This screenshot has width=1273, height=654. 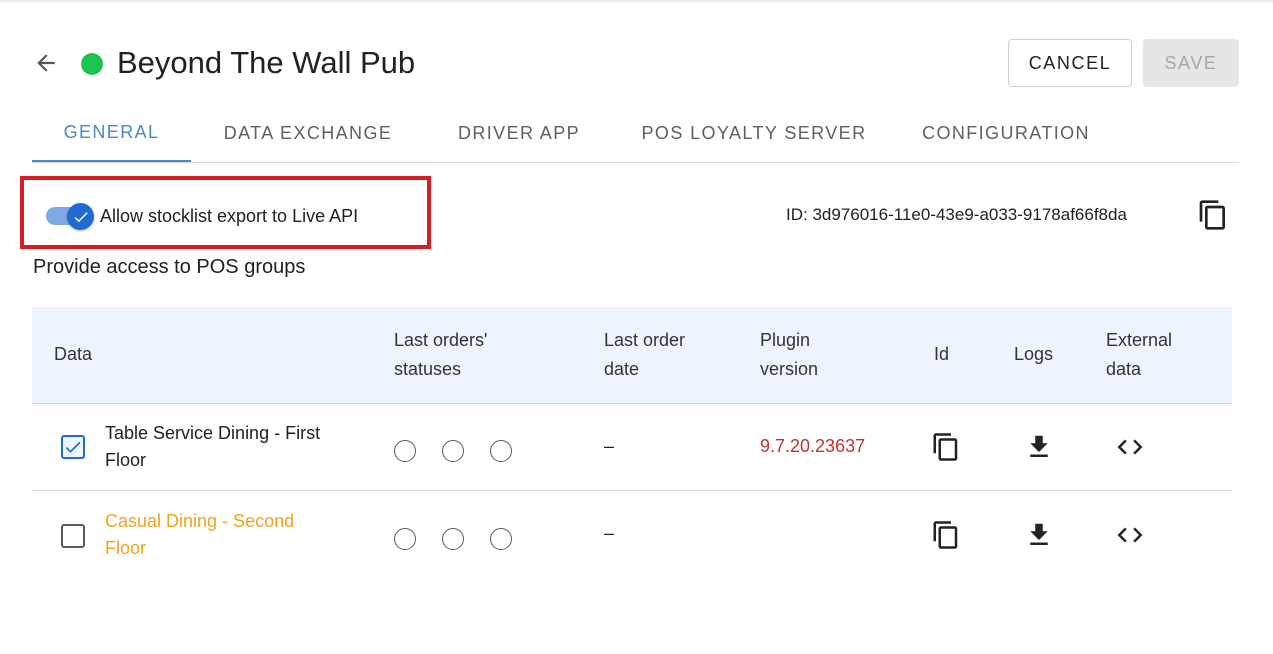 What do you see at coordinates (956, 214) in the screenshot?
I see `record-id: ID: 3d976016-11e0-43e9-a033-9178af66f8da` at bounding box center [956, 214].